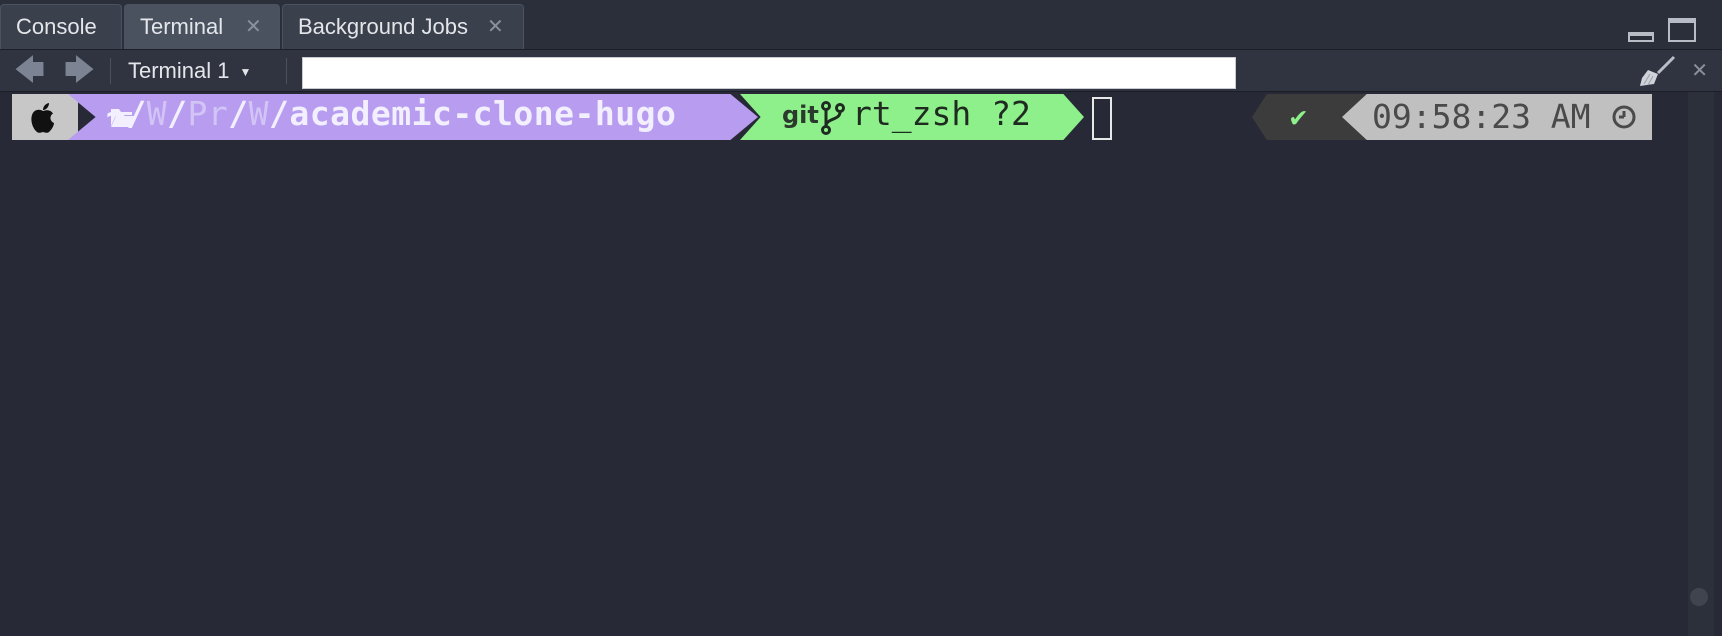  I want to click on clock-icon, so click(1624, 117).